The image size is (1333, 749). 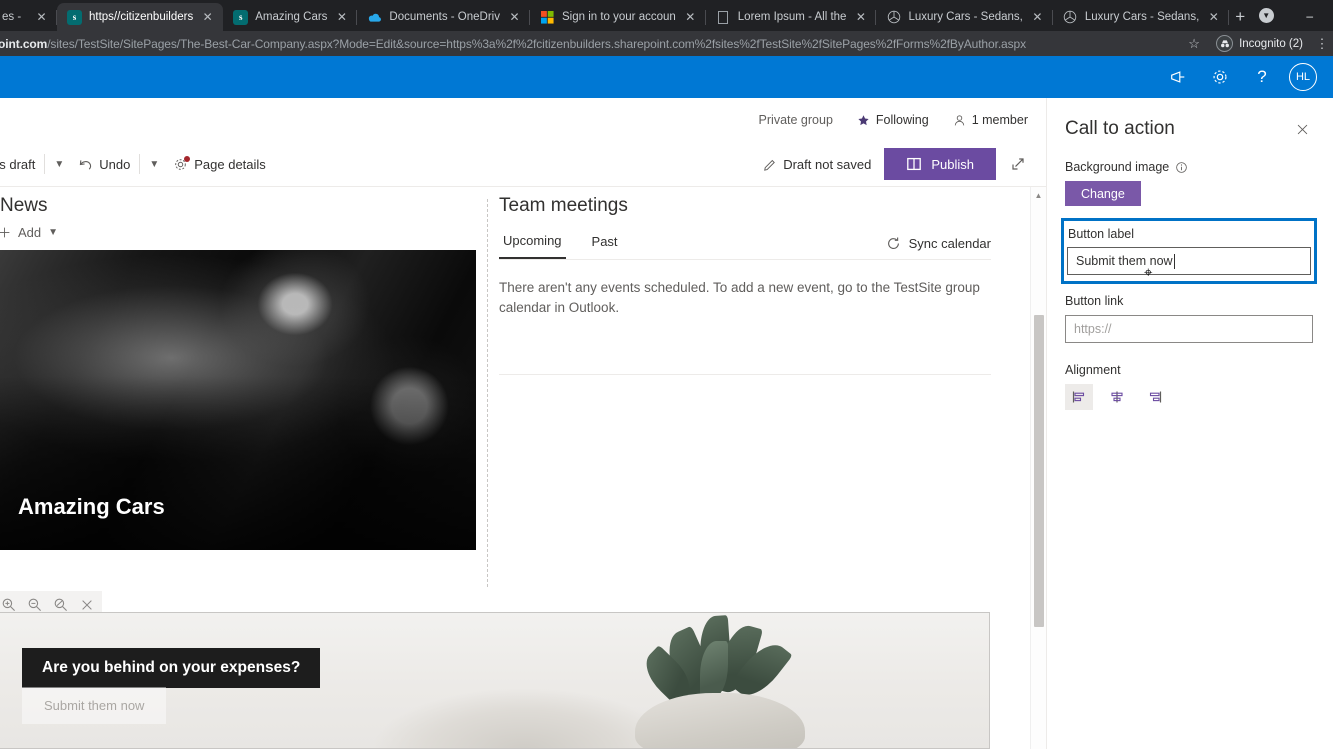 I want to click on browser-tab: s Amazing Cars ✕, so click(x=290, y=17).